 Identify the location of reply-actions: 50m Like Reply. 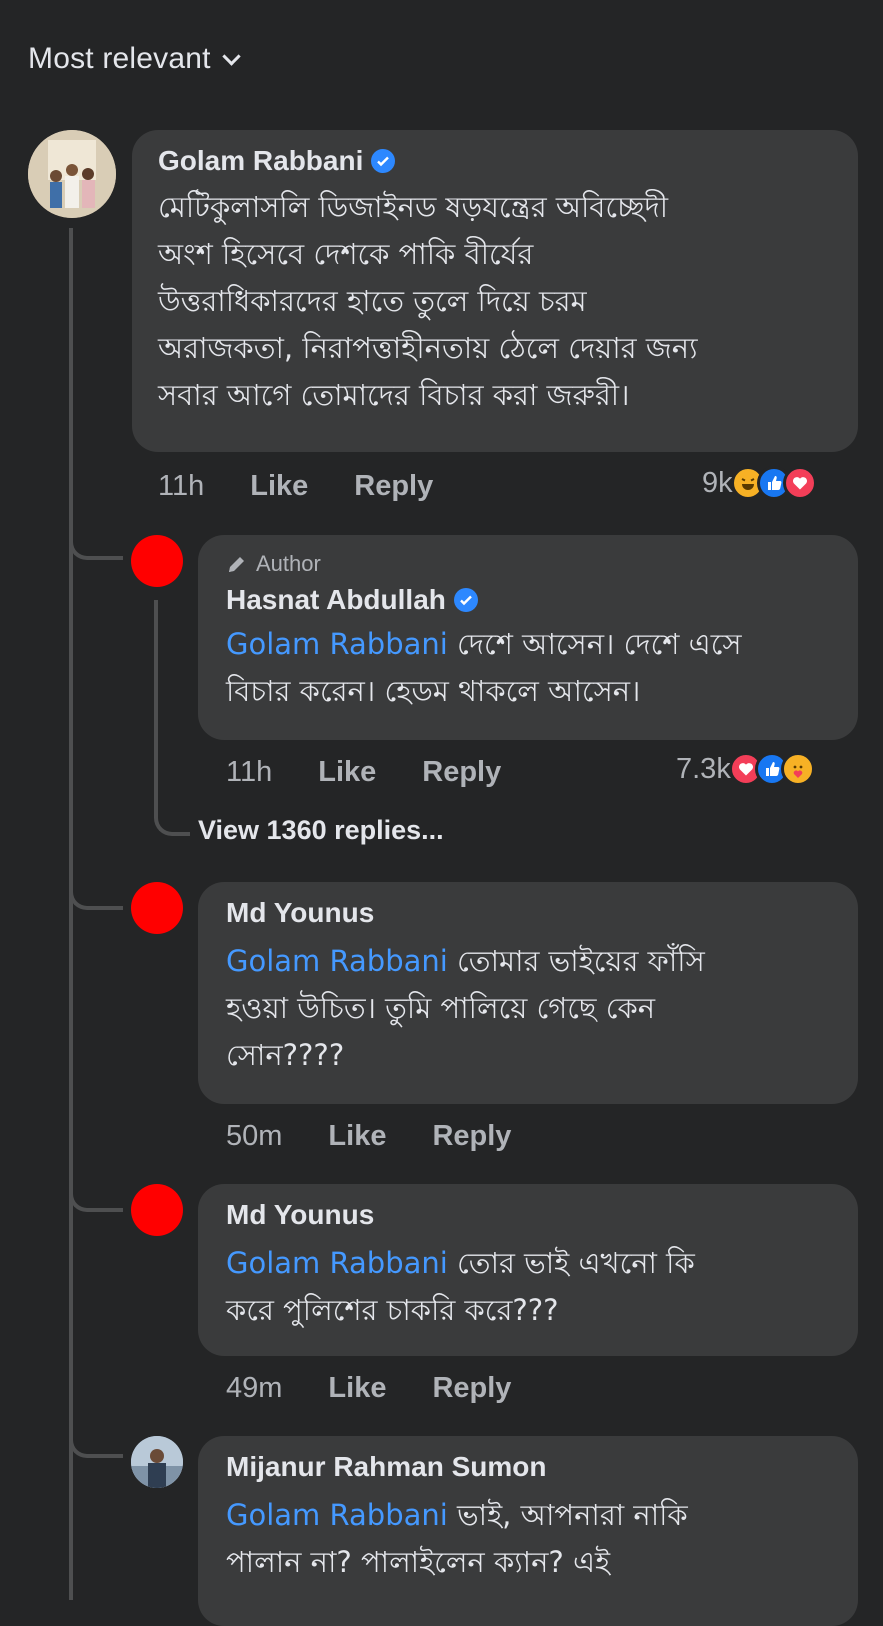
(391, 1136).